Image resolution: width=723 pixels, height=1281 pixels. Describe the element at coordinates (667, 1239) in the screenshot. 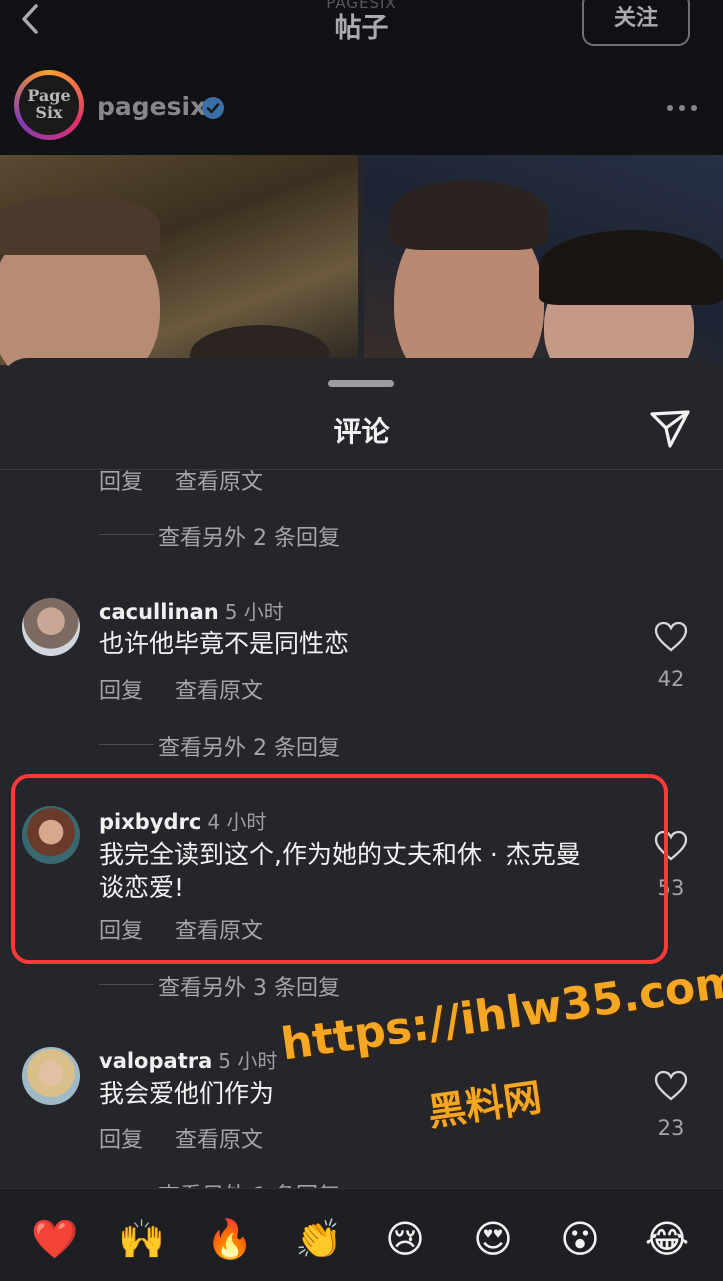

I see `laughing-emoji-button: 😂` at that location.